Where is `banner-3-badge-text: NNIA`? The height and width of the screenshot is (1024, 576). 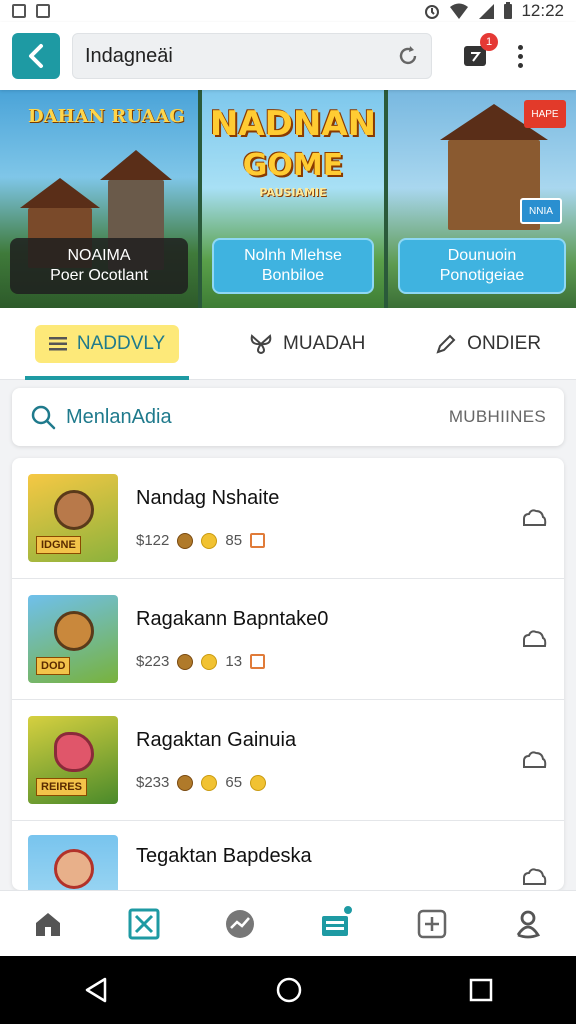 banner-3-badge-text: NNIA is located at coordinates (541, 211).